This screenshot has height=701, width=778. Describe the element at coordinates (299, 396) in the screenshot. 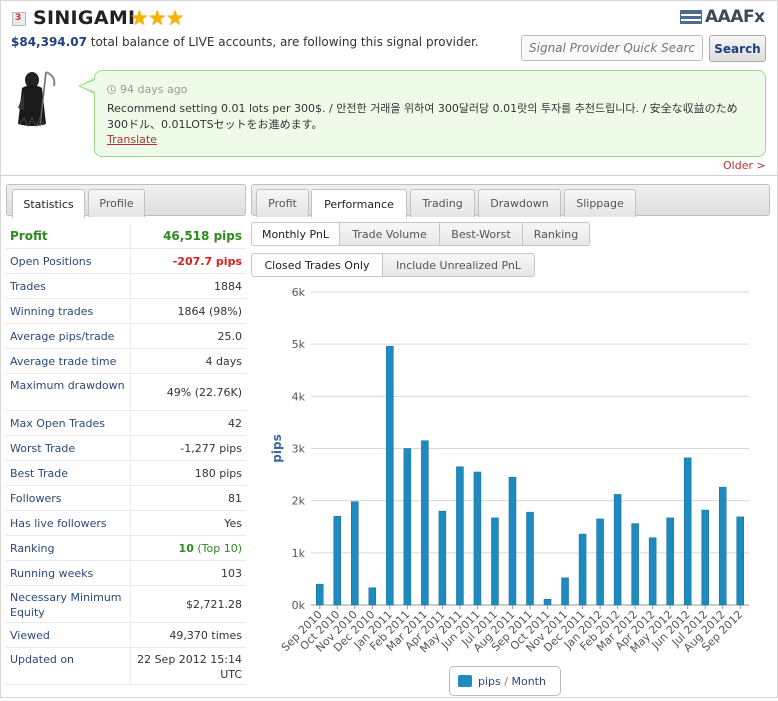

I see `y-tick-label: 4k` at that location.